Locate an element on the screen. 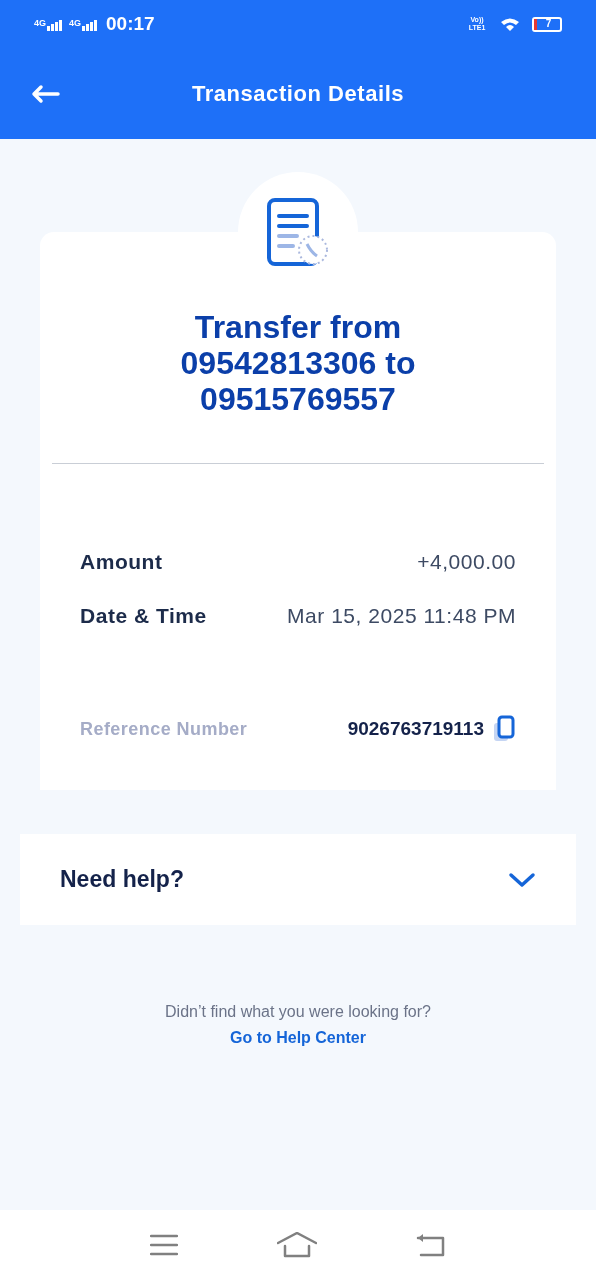  clock: 00:17 is located at coordinates (130, 23).